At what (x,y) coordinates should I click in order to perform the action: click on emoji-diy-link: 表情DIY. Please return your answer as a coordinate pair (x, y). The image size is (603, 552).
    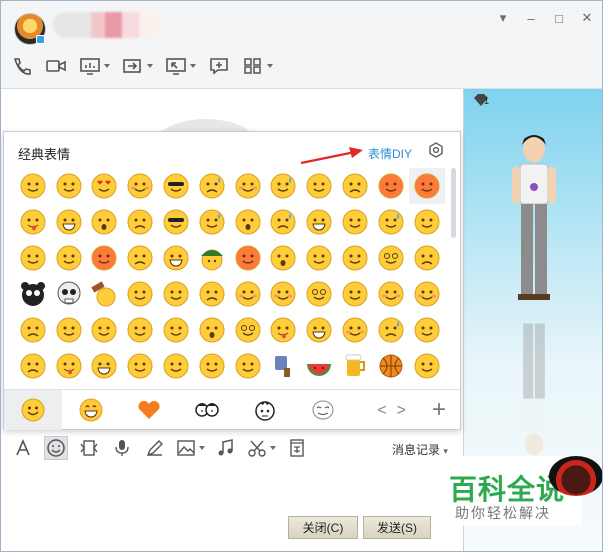
    Looking at the image, I should click on (390, 153).